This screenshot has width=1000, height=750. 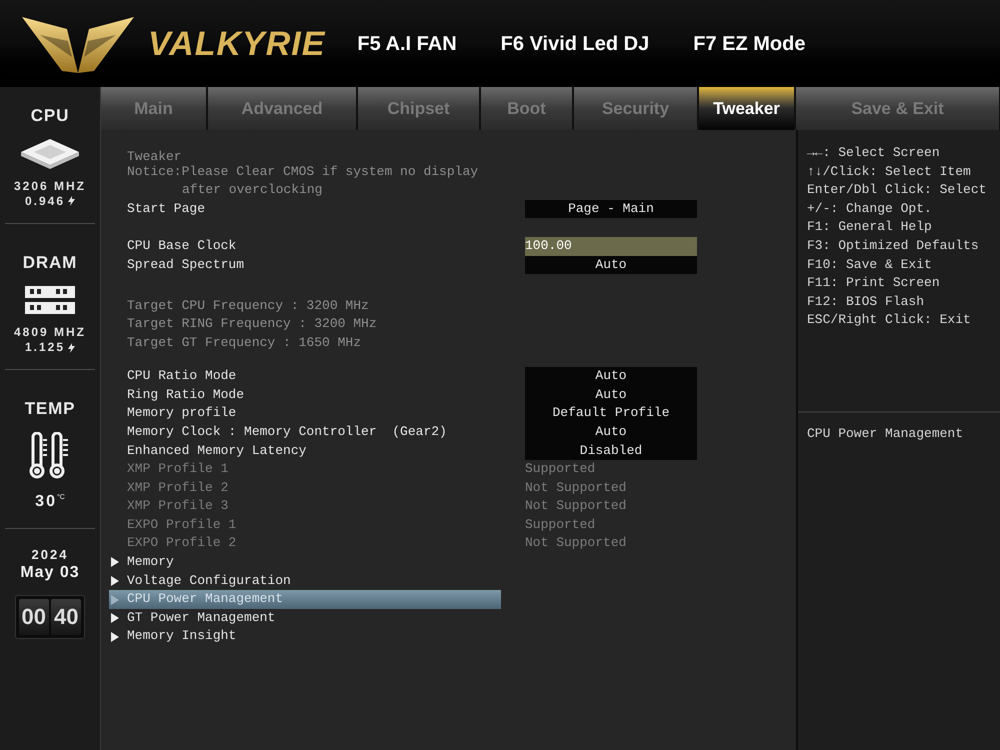 What do you see at coordinates (870, 265) in the screenshot?
I see `key-hint: F10: Save & Exit` at bounding box center [870, 265].